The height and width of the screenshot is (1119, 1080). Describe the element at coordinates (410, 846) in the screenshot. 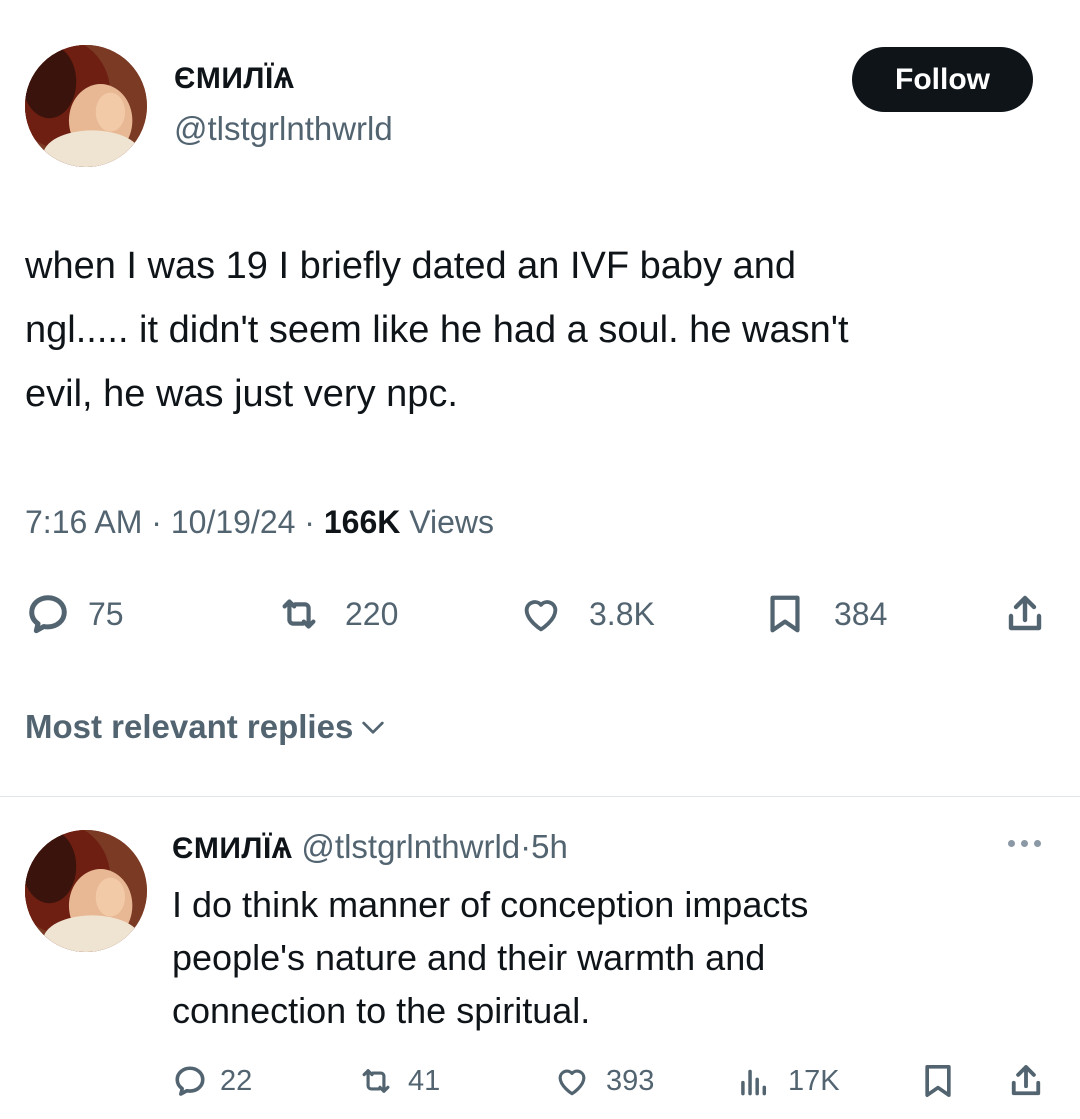

I see `reply-handle: @tlstgrlnthwrld` at that location.